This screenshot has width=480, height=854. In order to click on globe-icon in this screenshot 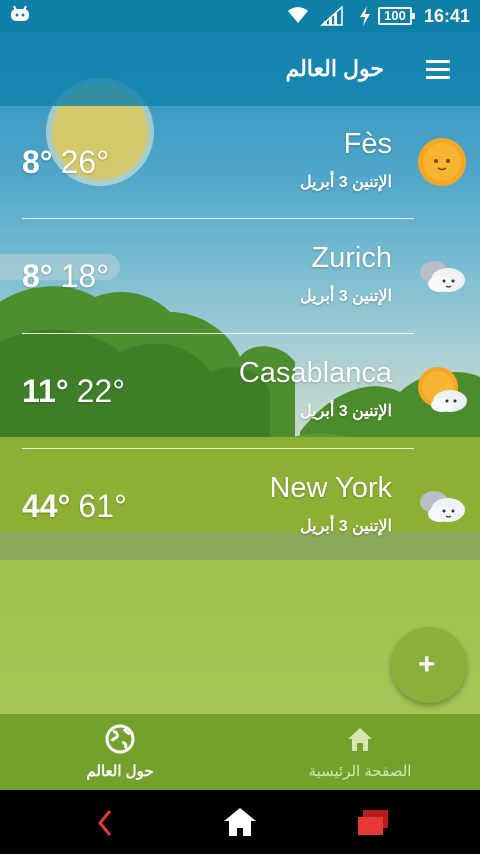, I will do `click(120, 739)`.